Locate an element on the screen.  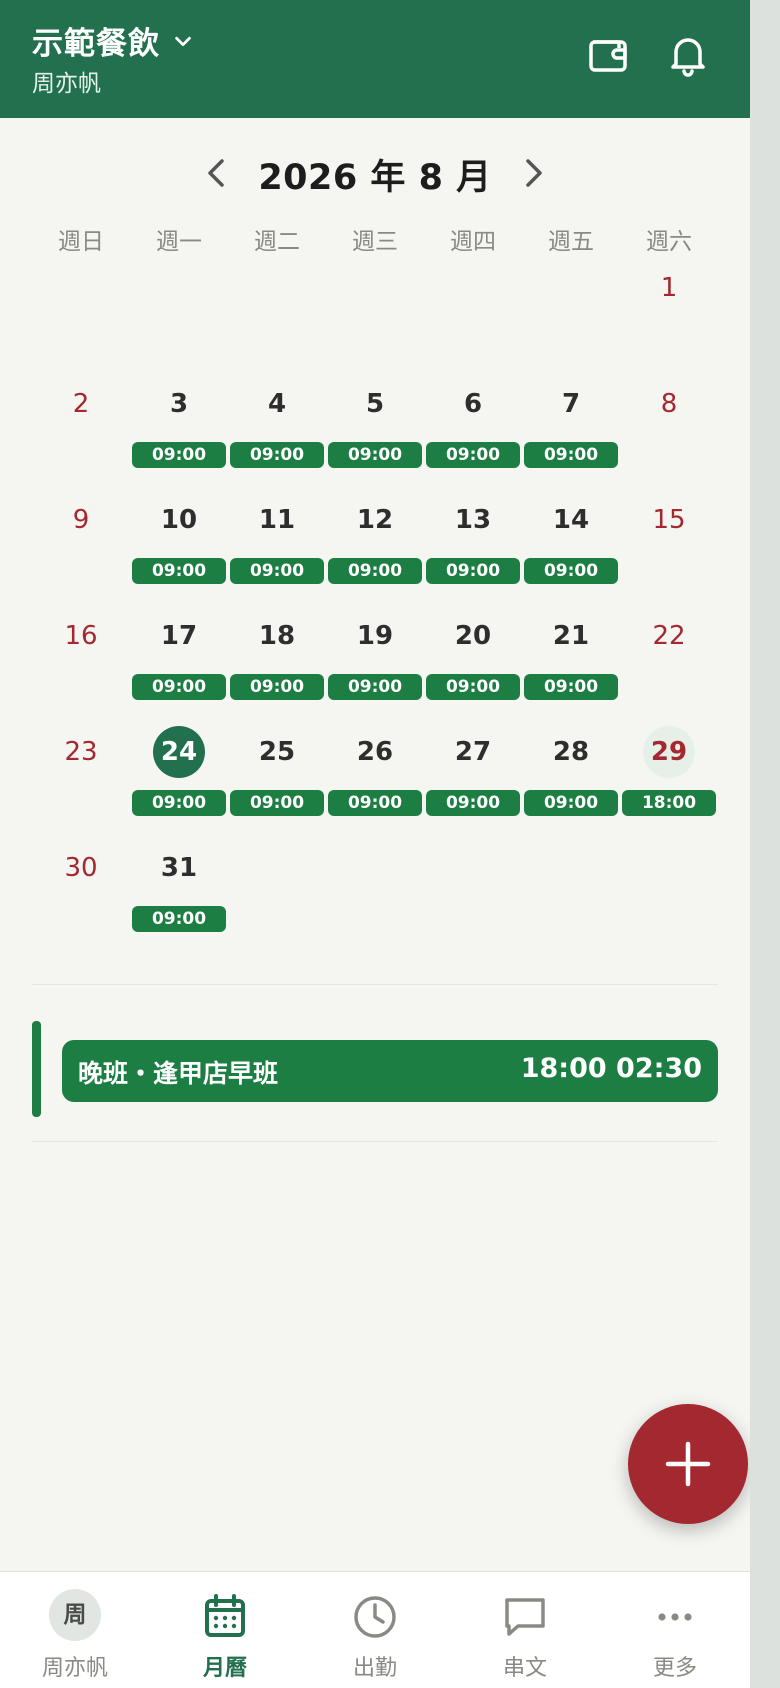
calendar-day: 14 09:00 is located at coordinates (571, 540).